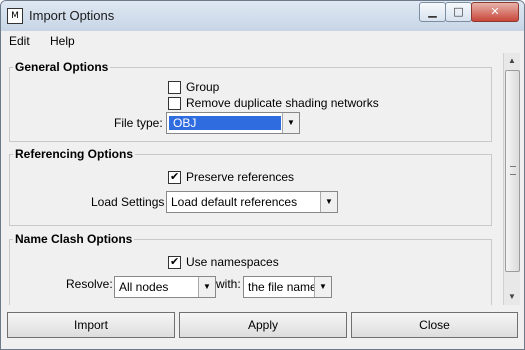 The height and width of the screenshot is (350, 525). I want to click on close-window-button: ✕, so click(495, 12).